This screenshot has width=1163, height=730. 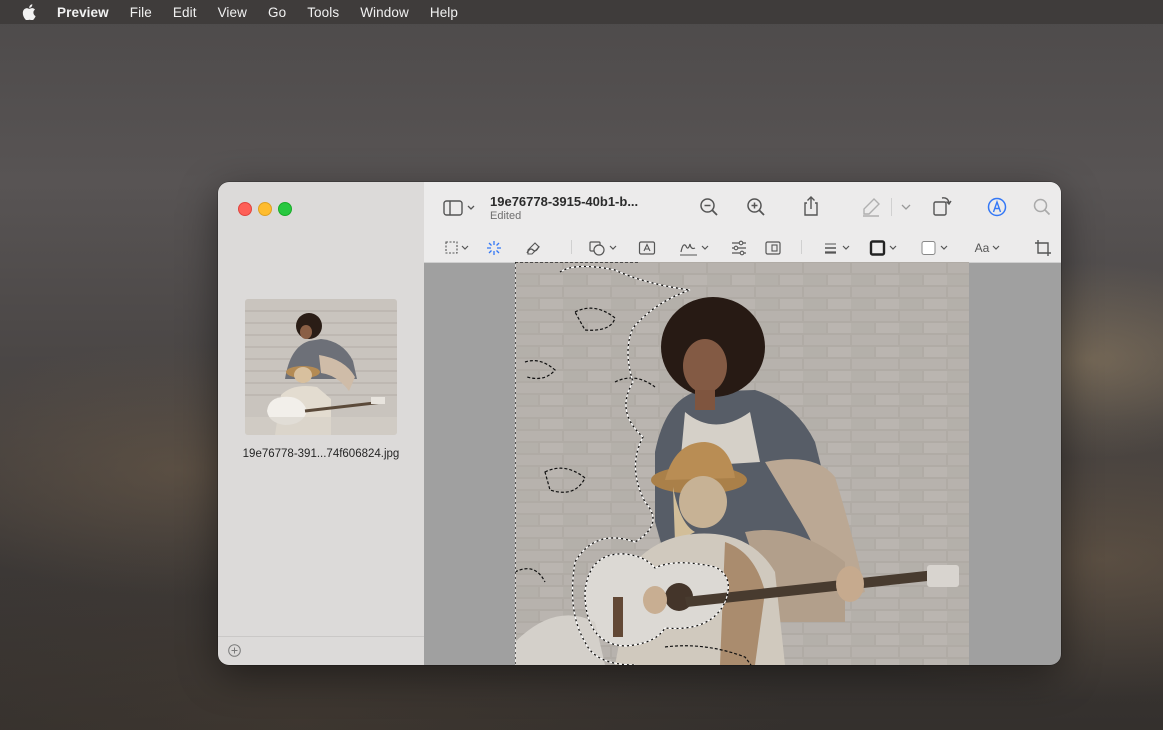 What do you see at coordinates (321, 454) in the screenshot?
I see `thumbnail-label: 19e76778-391...74f606824.jpg` at bounding box center [321, 454].